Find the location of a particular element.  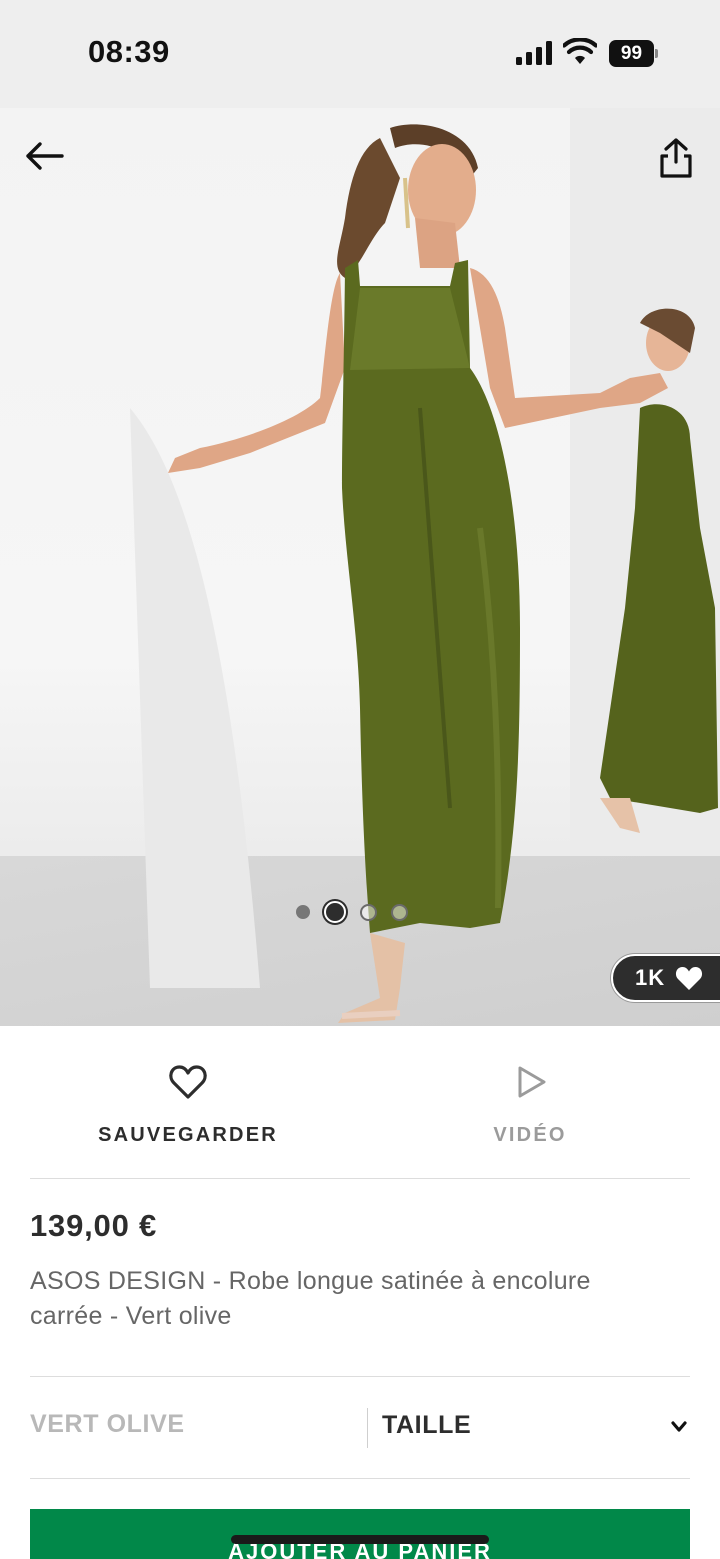

product-price: 139,00 € is located at coordinates (94, 1225).